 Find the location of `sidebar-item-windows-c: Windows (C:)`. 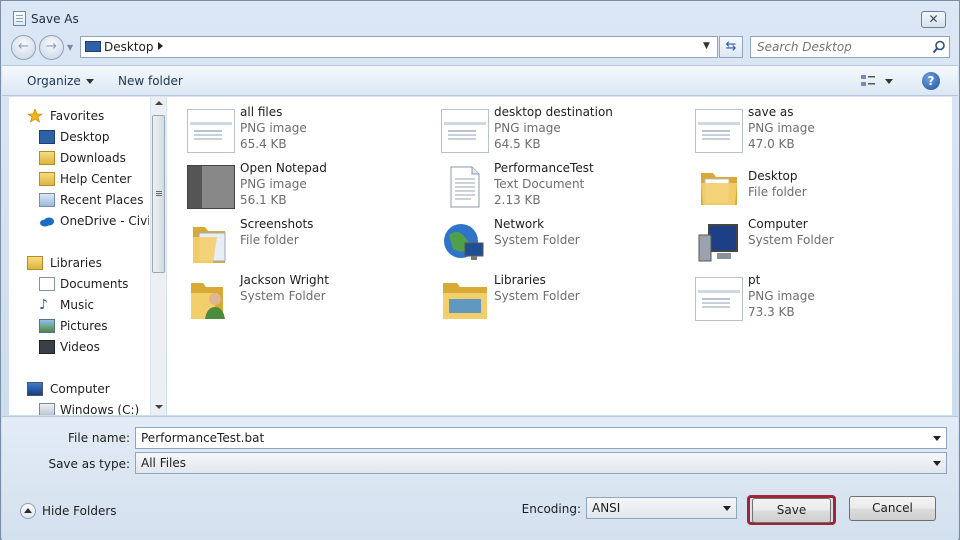

sidebar-item-windows-c: Windows (C:) is located at coordinates (79, 407).